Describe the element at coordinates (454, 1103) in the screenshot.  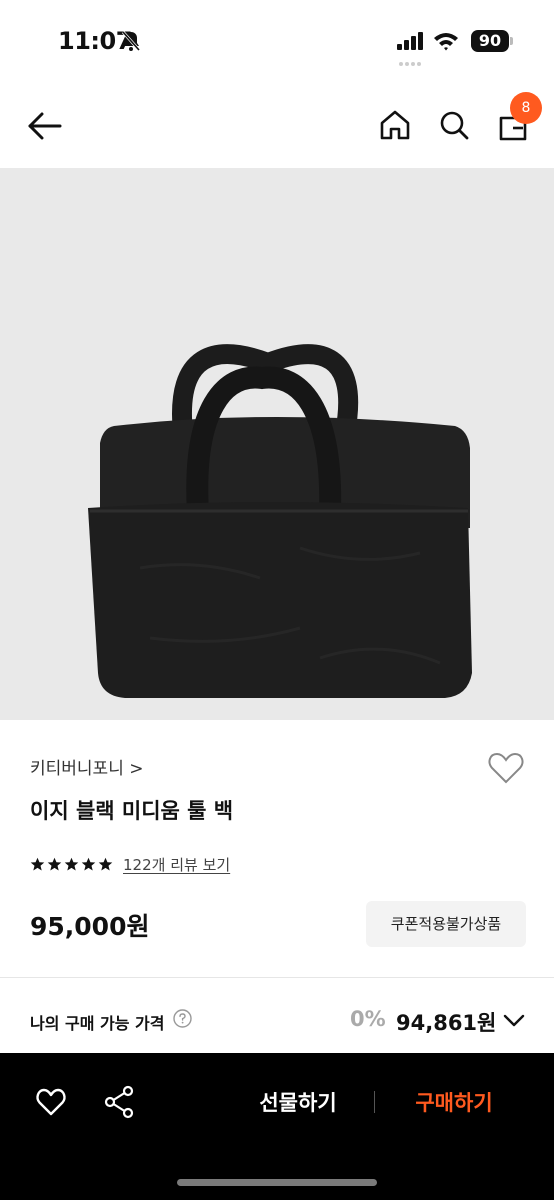
I see `buy-button: 구매하기` at that location.